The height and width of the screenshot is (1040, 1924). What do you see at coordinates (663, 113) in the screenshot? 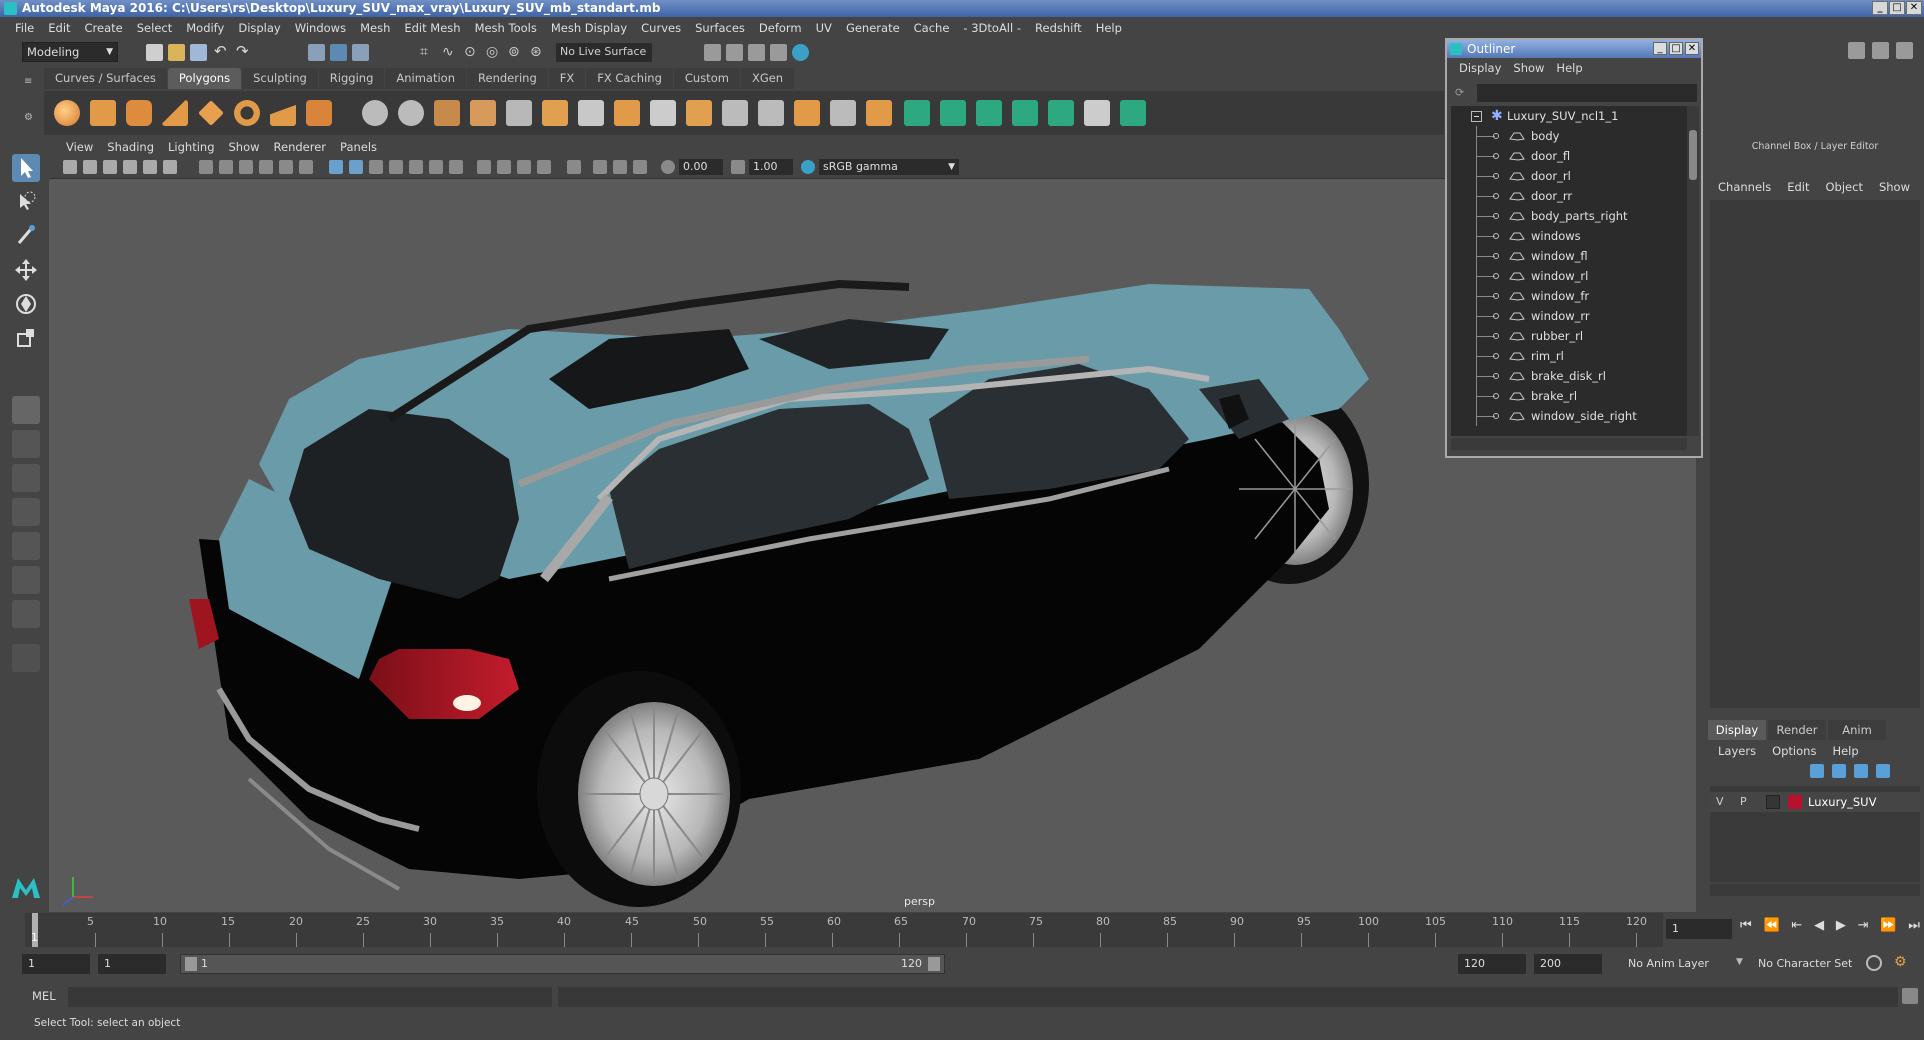
I see `bridge-icon` at bounding box center [663, 113].